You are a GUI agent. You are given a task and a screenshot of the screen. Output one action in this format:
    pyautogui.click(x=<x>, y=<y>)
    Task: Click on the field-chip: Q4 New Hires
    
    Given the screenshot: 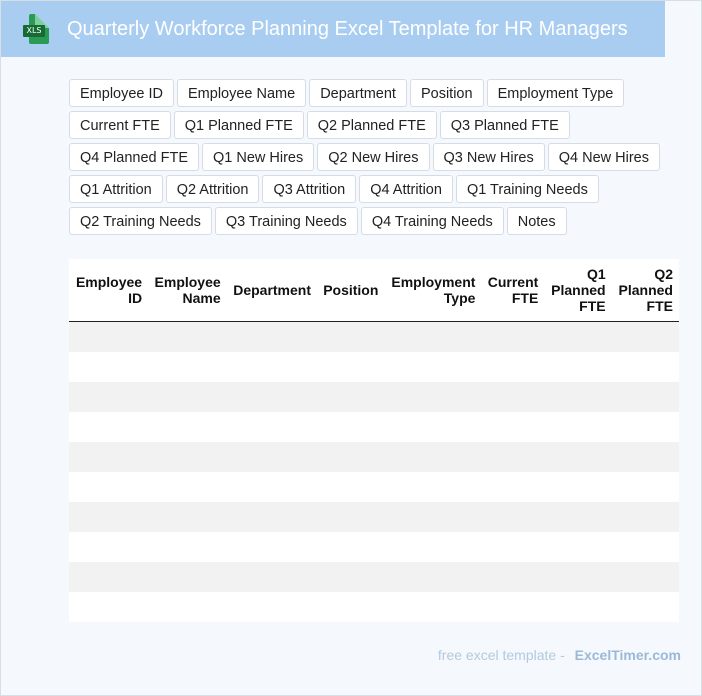 What is the action you would take?
    pyautogui.click(x=603, y=157)
    